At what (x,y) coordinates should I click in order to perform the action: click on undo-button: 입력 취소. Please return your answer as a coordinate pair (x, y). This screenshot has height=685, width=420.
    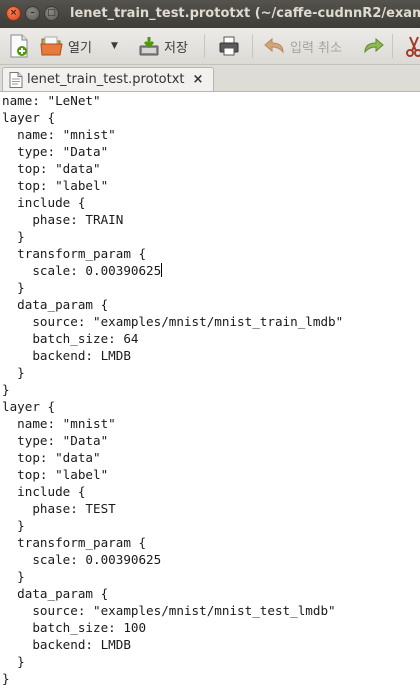
    Looking at the image, I should click on (303, 46).